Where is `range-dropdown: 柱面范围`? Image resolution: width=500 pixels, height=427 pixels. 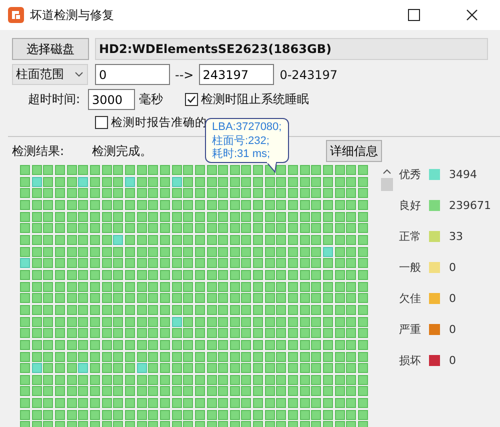
range-dropdown: 柱面范围 is located at coordinates (50, 74).